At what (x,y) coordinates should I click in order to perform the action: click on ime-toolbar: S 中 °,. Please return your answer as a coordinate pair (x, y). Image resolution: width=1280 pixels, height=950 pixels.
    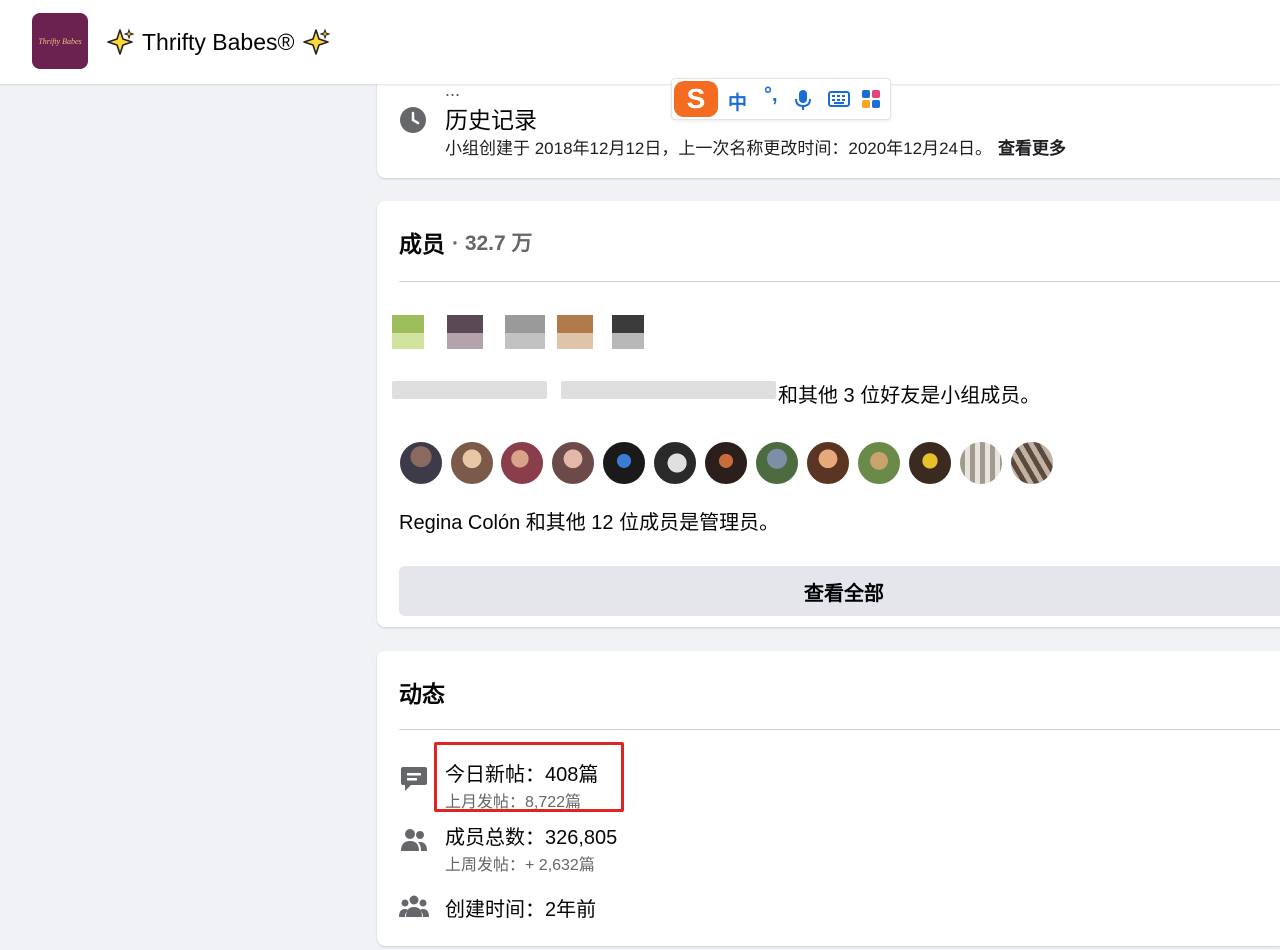
    Looking at the image, I should click on (781, 99).